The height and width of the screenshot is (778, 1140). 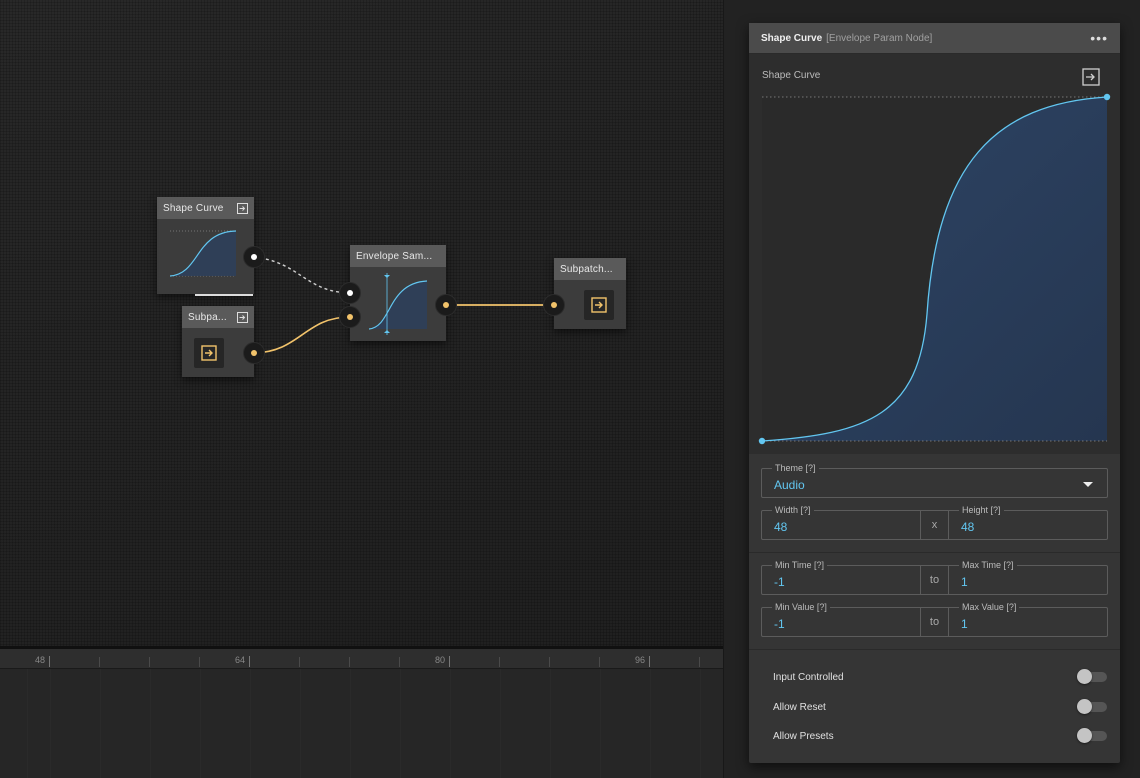 What do you see at coordinates (940, 677) in the screenshot?
I see `input-controlled-row: Input Controlled` at bounding box center [940, 677].